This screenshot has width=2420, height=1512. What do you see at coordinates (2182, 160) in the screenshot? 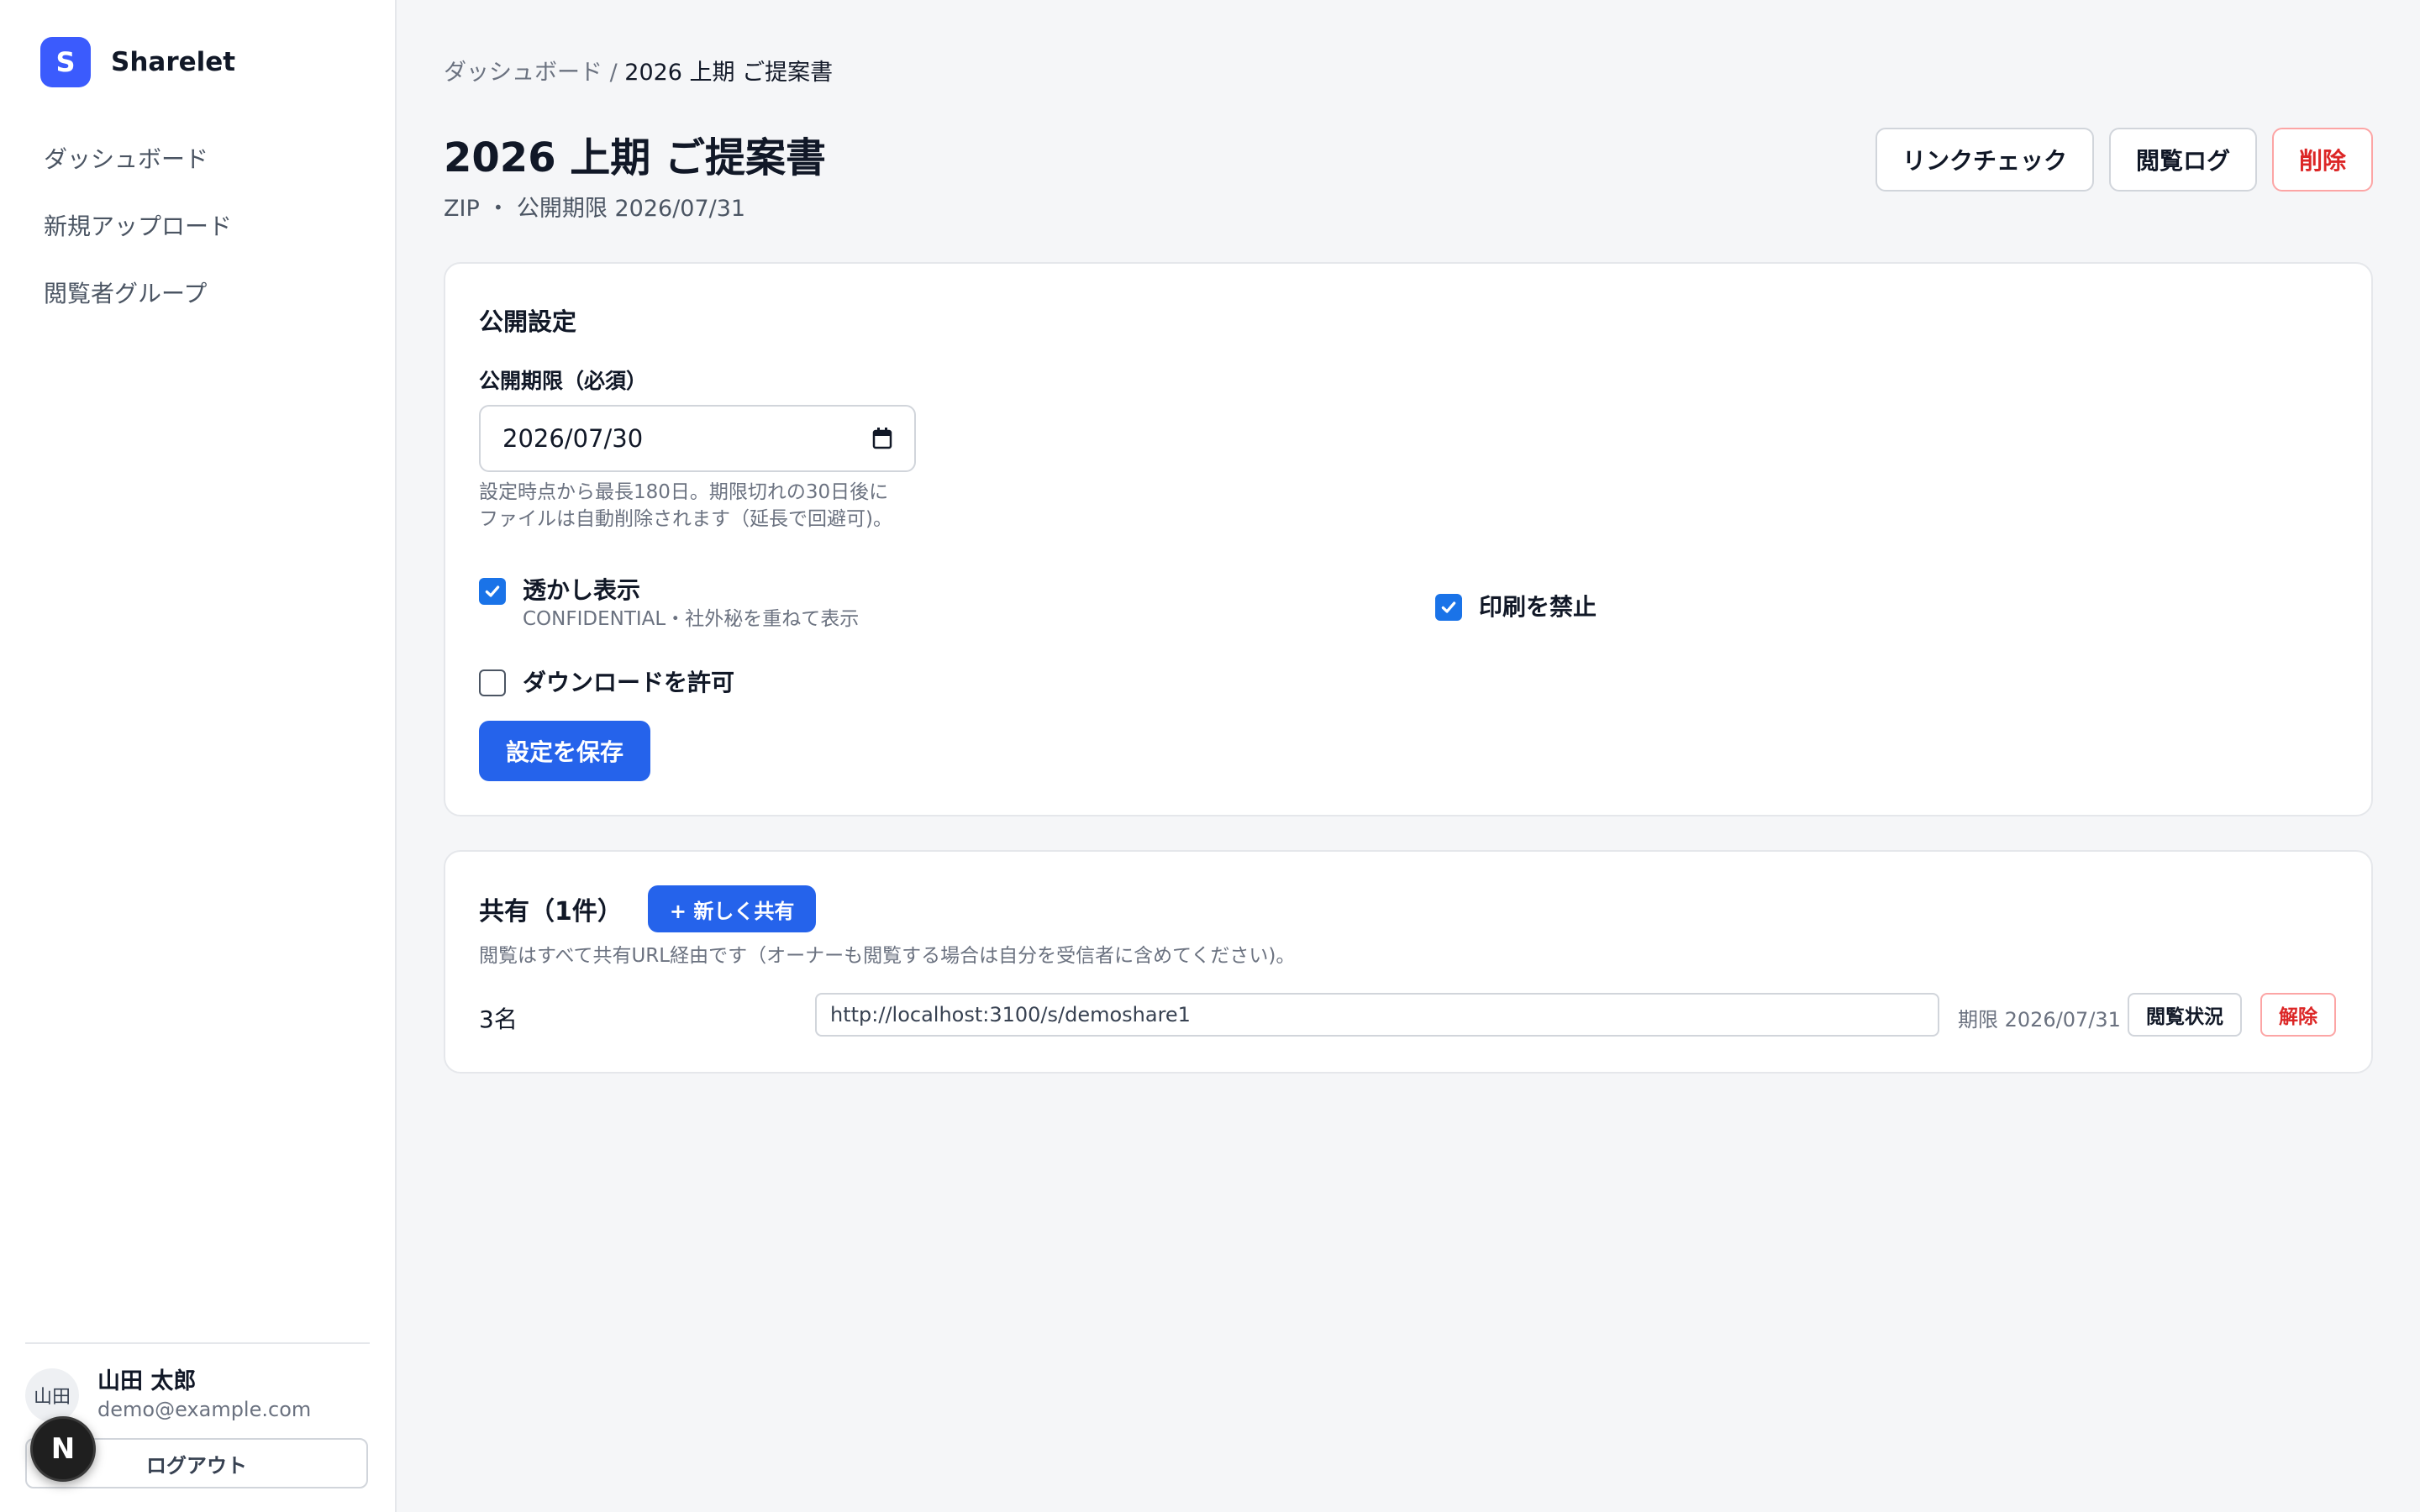
I see `view-log-button: 閲覧ログ` at bounding box center [2182, 160].